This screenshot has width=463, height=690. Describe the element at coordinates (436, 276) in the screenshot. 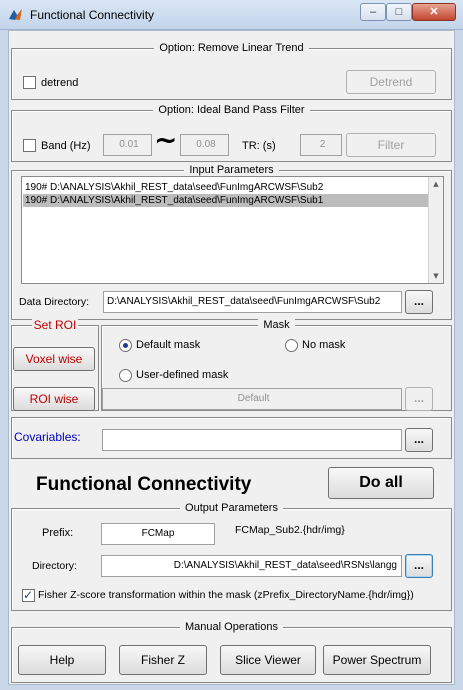

I see `scroll-down-icon: ▼` at that location.